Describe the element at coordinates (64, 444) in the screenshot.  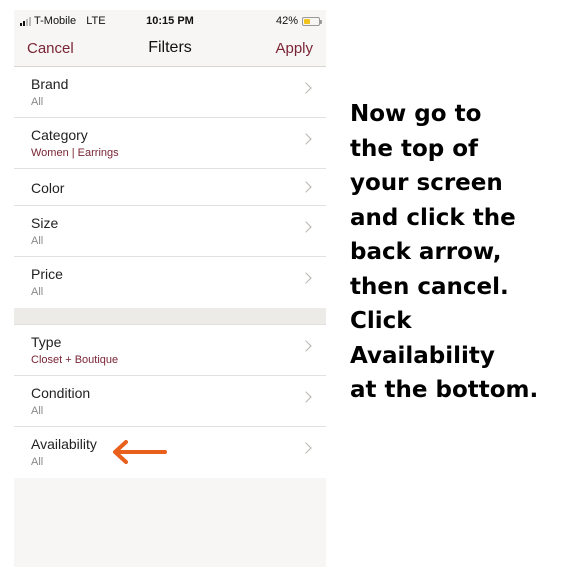
I see `filter-label-availability: Availability` at that location.